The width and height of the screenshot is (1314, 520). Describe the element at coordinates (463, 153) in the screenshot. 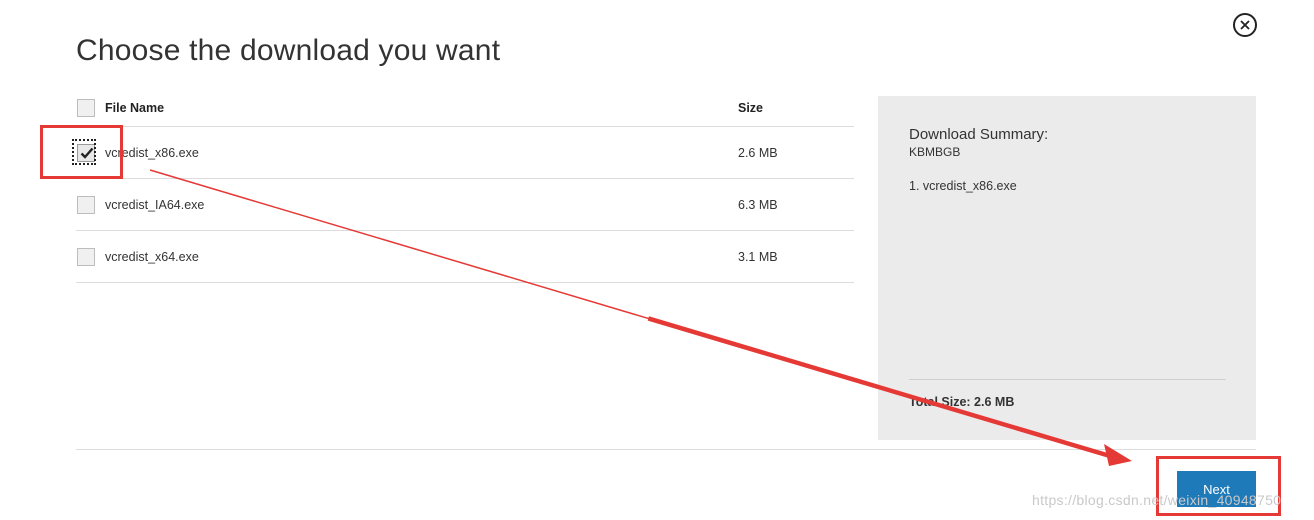

I see `table-row: vcredist_x86.exe 2.6 MB` at that location.